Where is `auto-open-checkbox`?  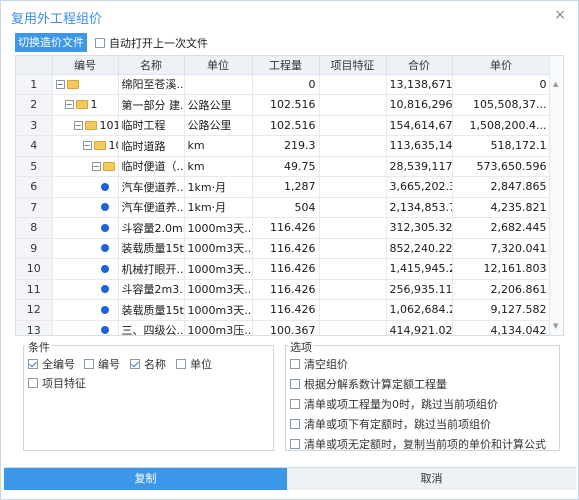
auto-open-checkbox is located at coordinates (100, 43).